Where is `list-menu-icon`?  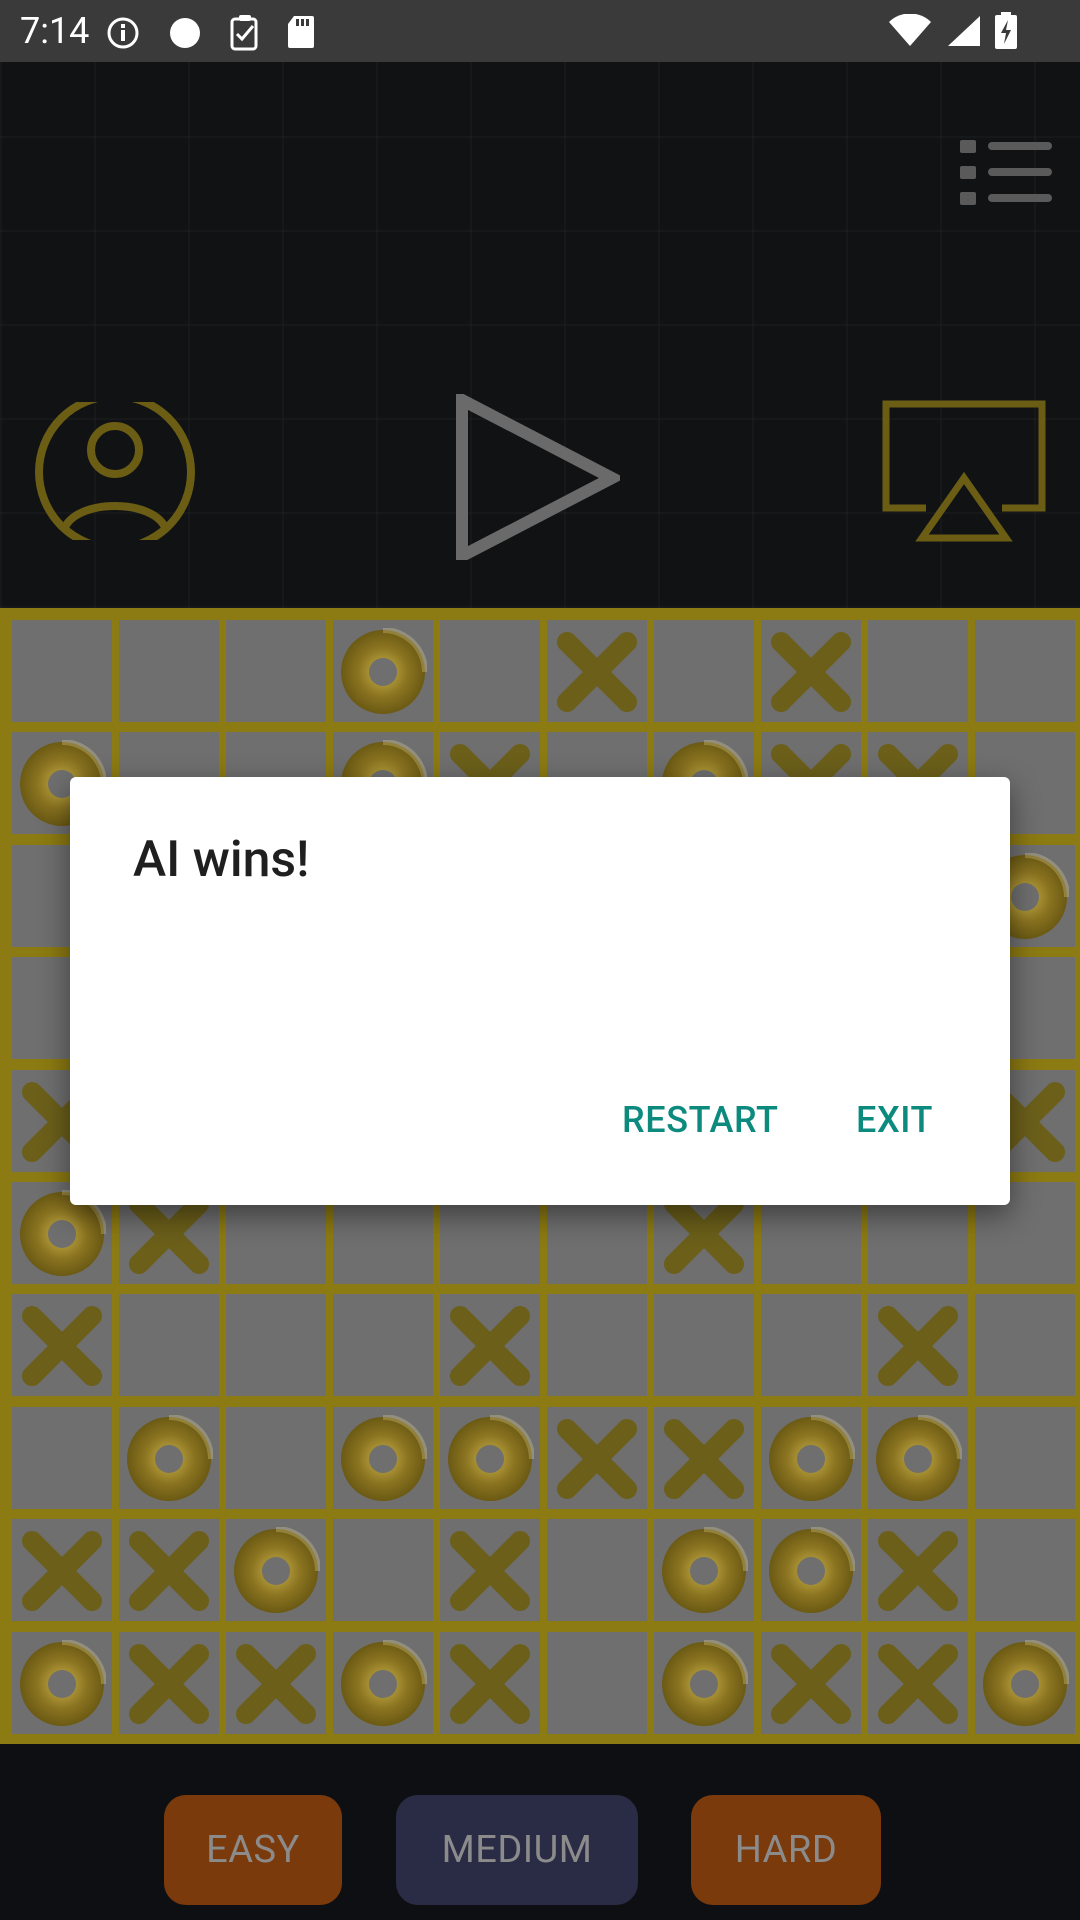 list-menu-icon is located at coordinates (1006, 172).